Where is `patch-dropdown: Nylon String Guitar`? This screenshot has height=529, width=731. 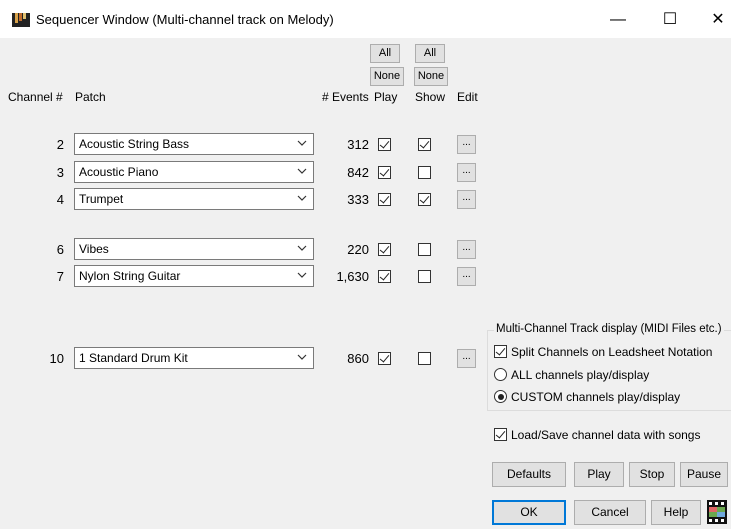 patch-dropdown: Nylon String Guitar is located at coordinates (194, 276).